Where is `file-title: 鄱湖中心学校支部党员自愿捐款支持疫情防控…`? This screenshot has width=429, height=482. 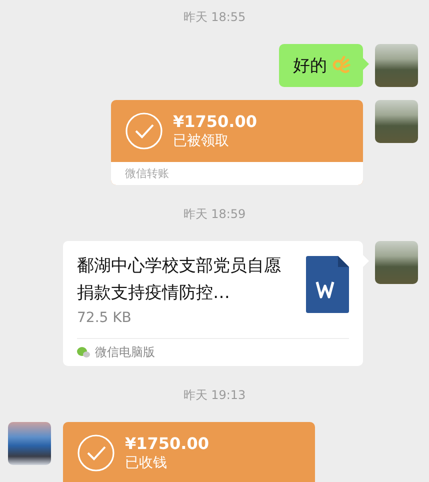 file-title: 鄱湖中心学校支部党员自愿捐款支持疫情防控… is located at coordinates (179, 280).